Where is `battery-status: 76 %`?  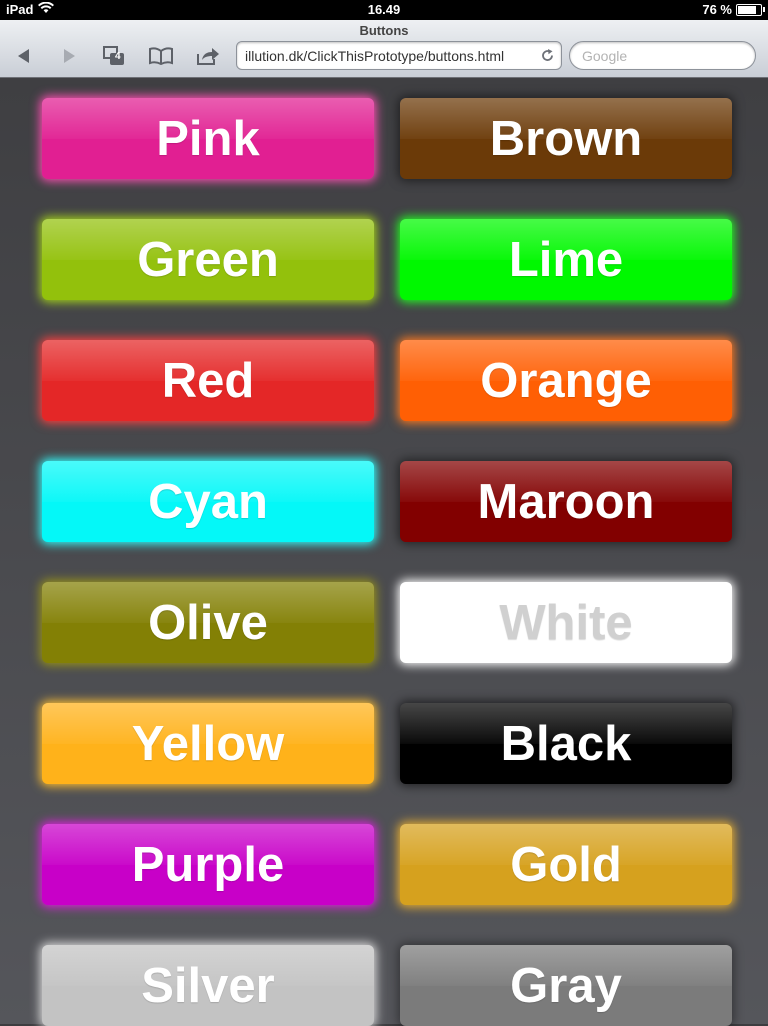 battery-status: 76 % is located at coordinates (733, 9).